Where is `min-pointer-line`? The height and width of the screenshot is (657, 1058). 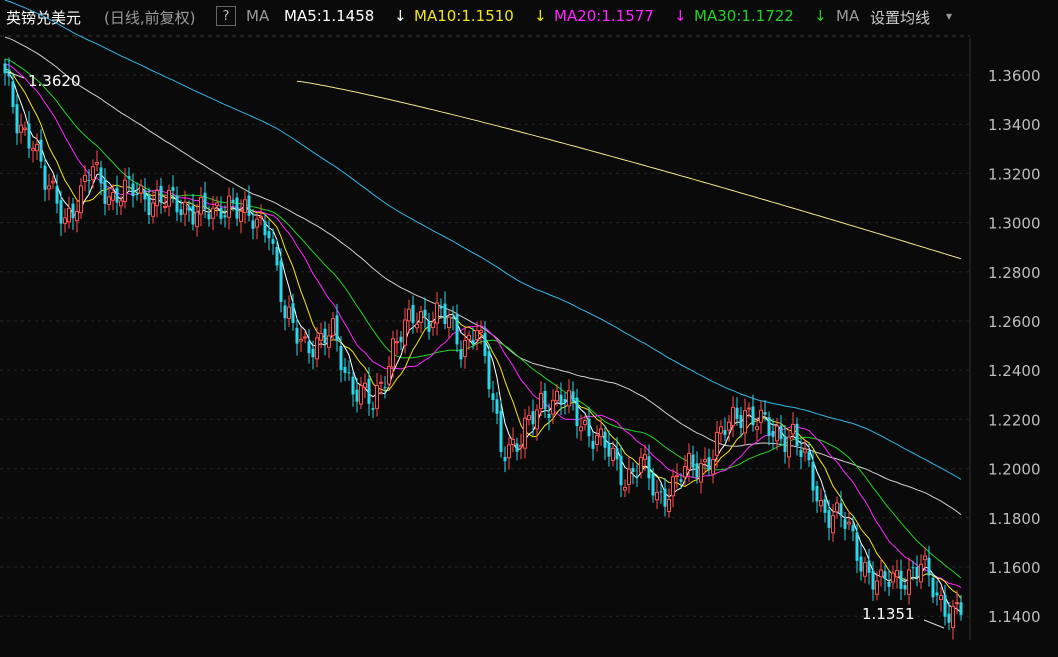 min-pointer-line is located at coordinates (934, 624).